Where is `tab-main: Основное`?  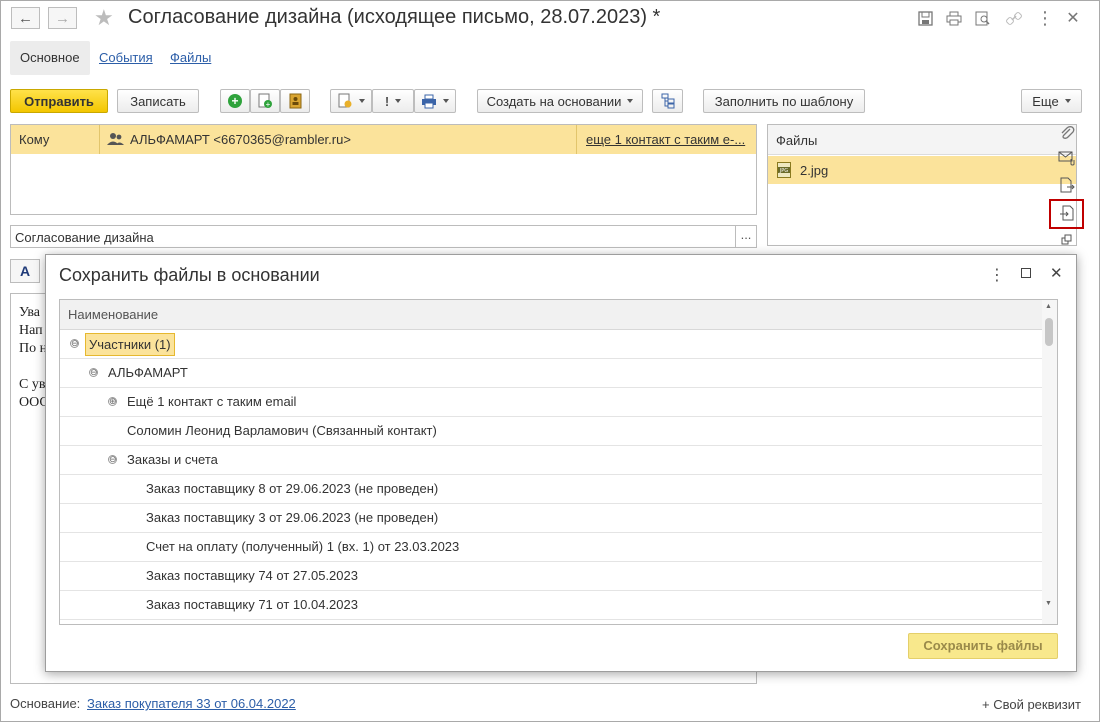
tab-main: Основное is located at coordinates (50, 58).